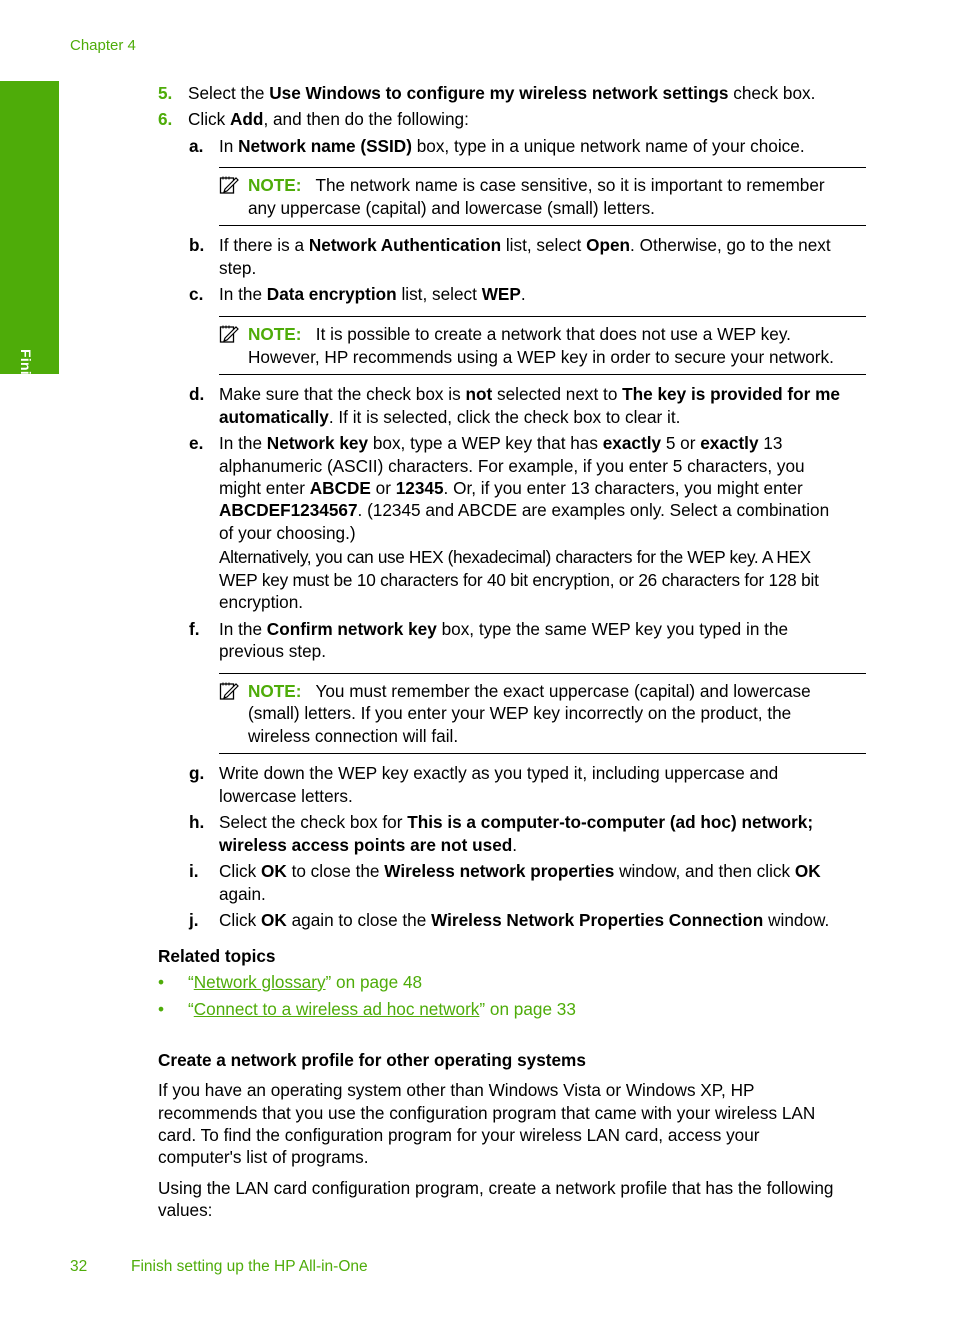  Describe the element at coordinates (335, 871) in the screenshot. I see `text: to close the` at that location.